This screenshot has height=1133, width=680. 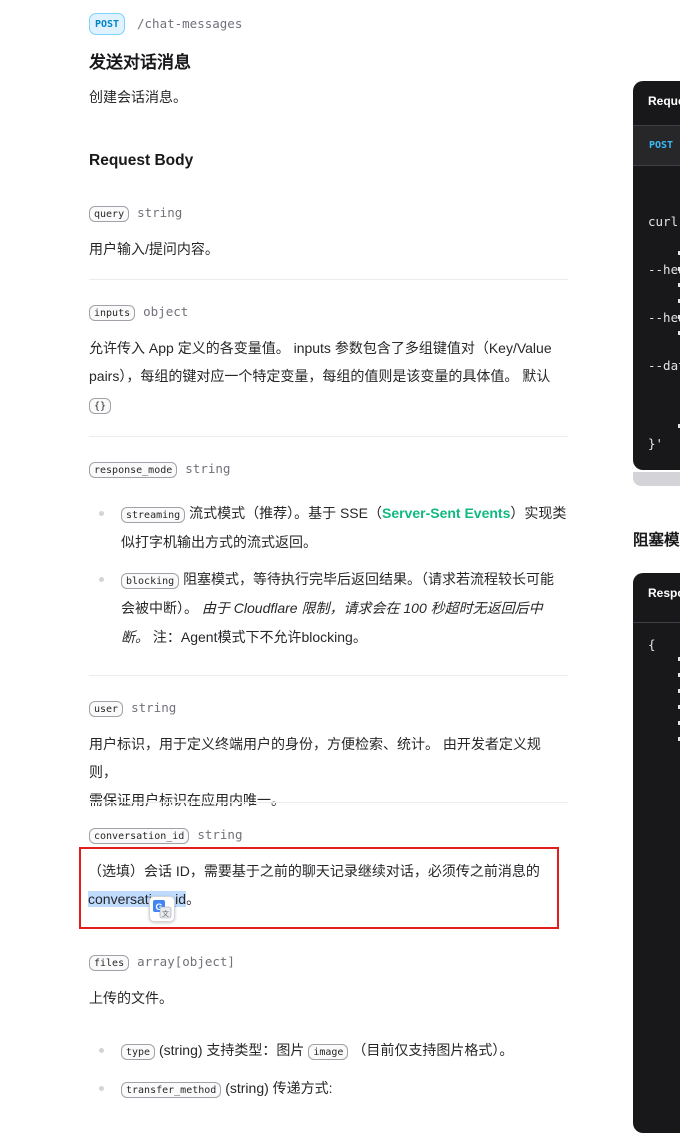 What do you see at coordinates (109, 214) in the screenshot?
I see `param-name-chip: query` at bounding box center [109, 214].